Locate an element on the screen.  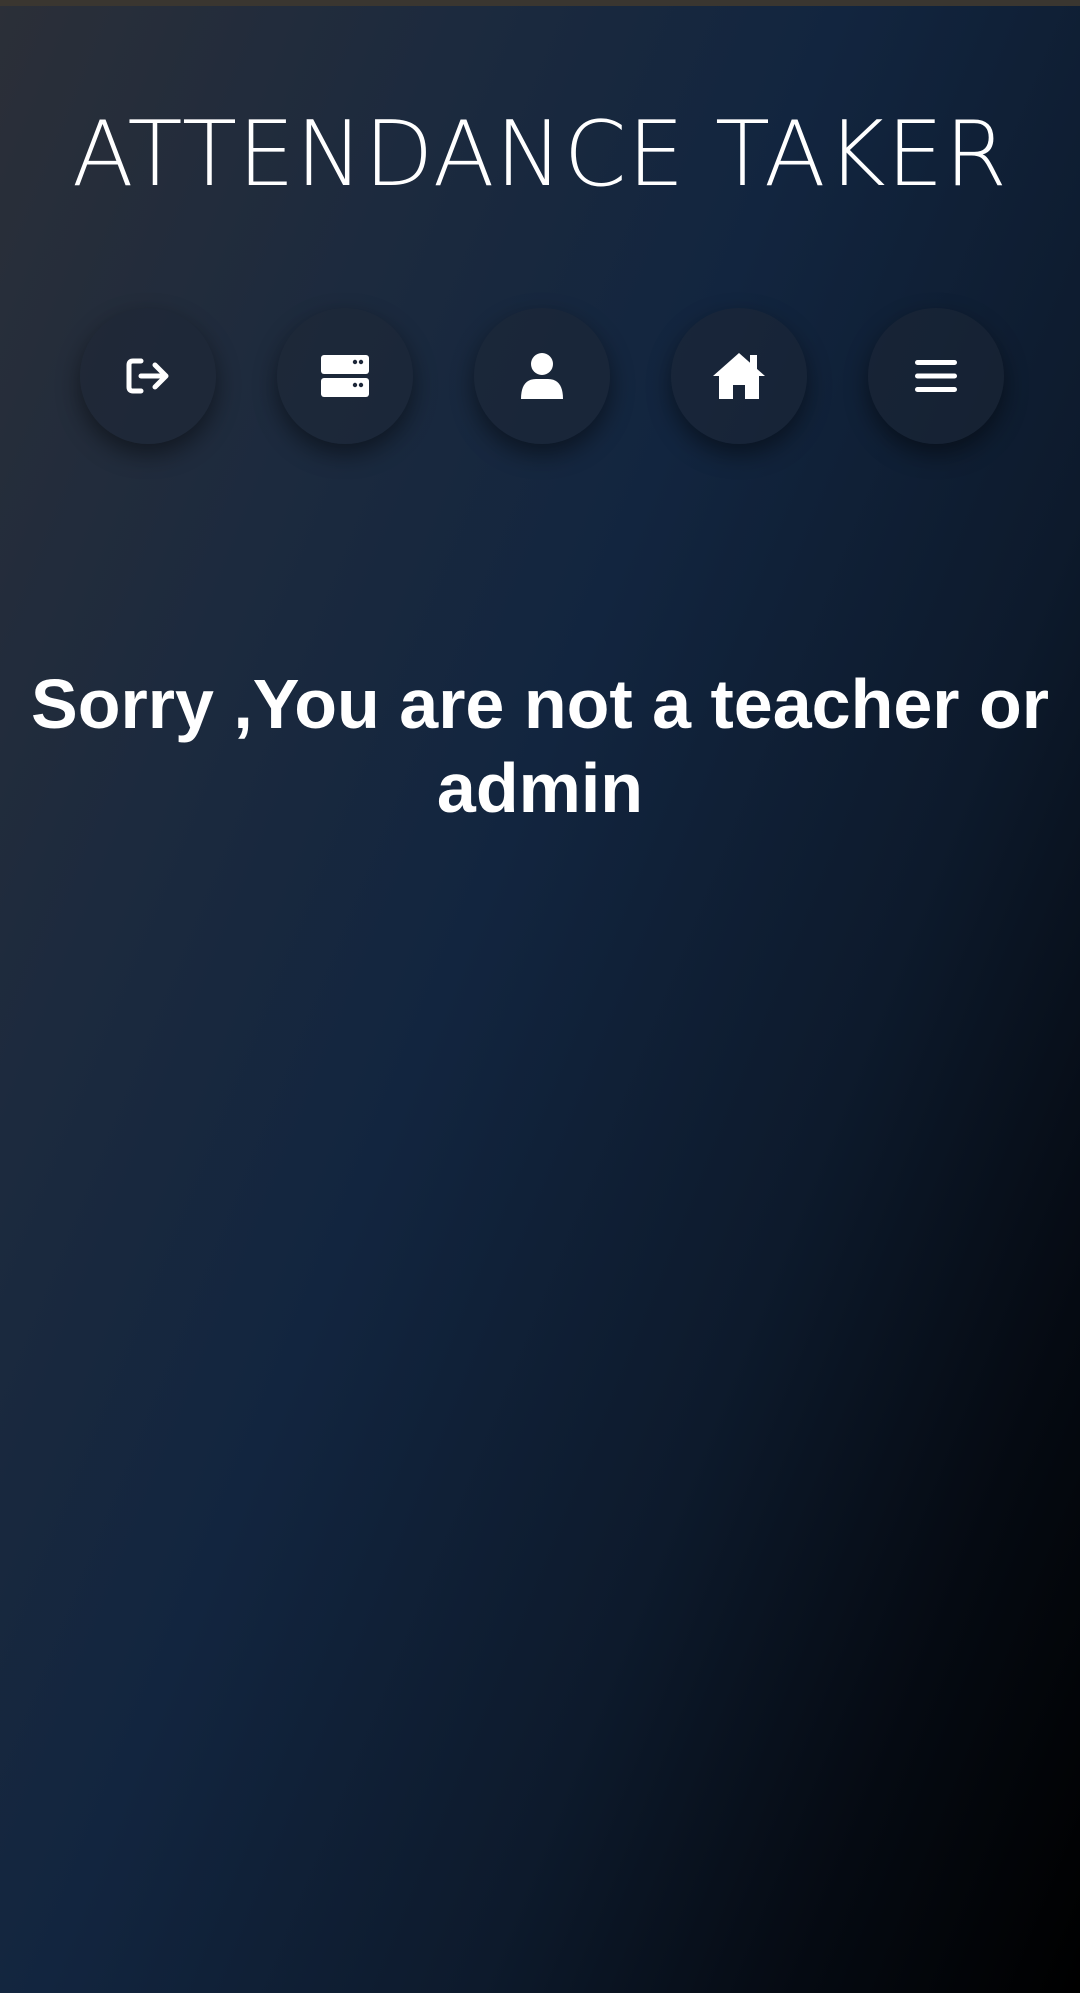
nav-bar is located at coordinates (540, 376).